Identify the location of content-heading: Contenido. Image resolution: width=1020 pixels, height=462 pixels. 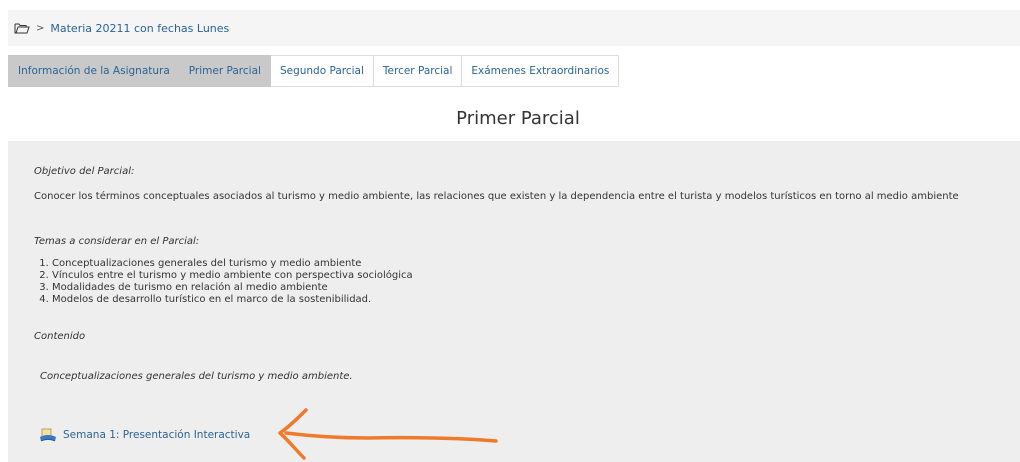
(60, 336).